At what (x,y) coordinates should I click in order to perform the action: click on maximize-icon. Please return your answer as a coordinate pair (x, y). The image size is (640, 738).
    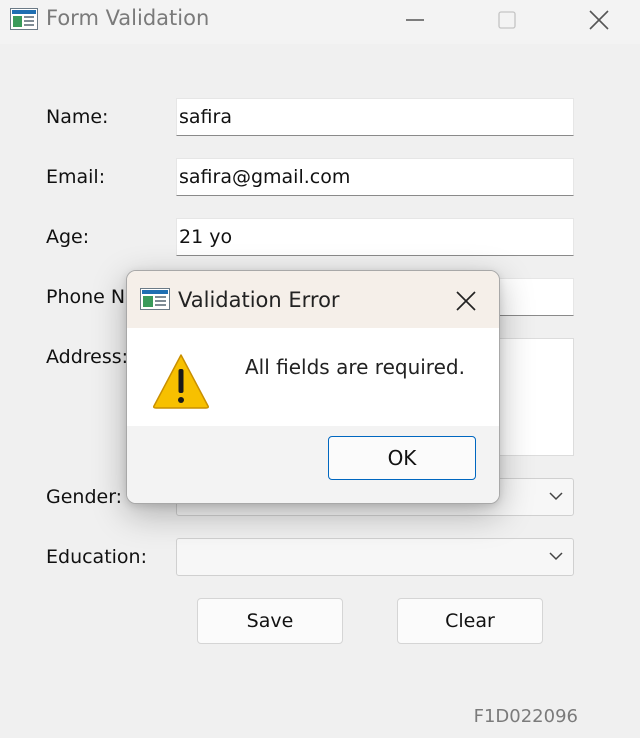
    Looking at the image, I should click on (507, 20).